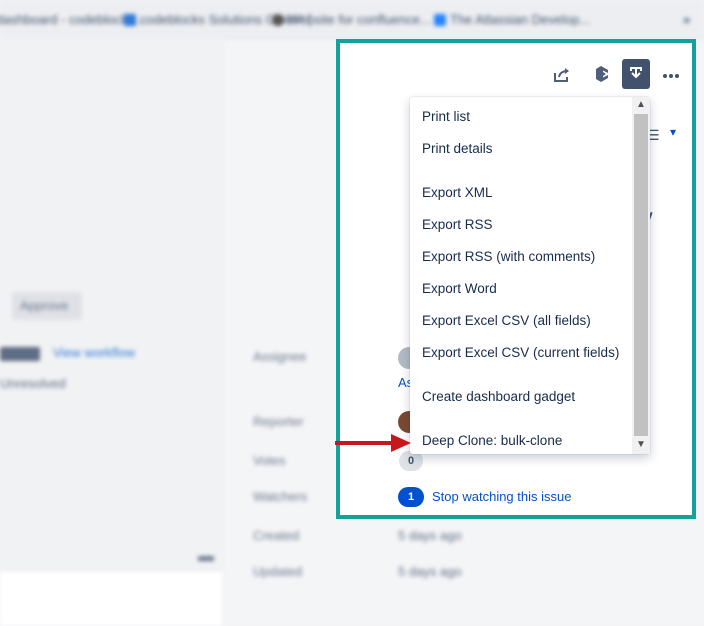 Image resolution: width=704 pixels, height=626 pixels. What do you see at coordinates (457, 225) in the screenshot?
I see `menu-item-export-rss: Export RSS` at bounding box center [457, 225].